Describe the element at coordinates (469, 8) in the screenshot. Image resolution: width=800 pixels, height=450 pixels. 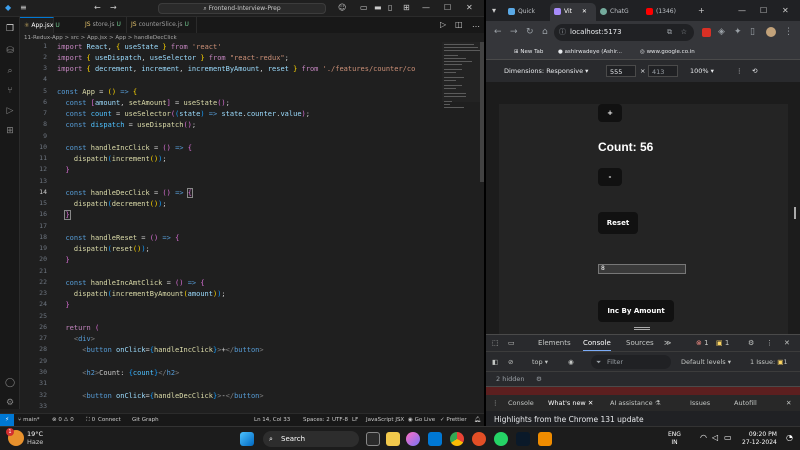
I see `close-icon: ✕` at that location.